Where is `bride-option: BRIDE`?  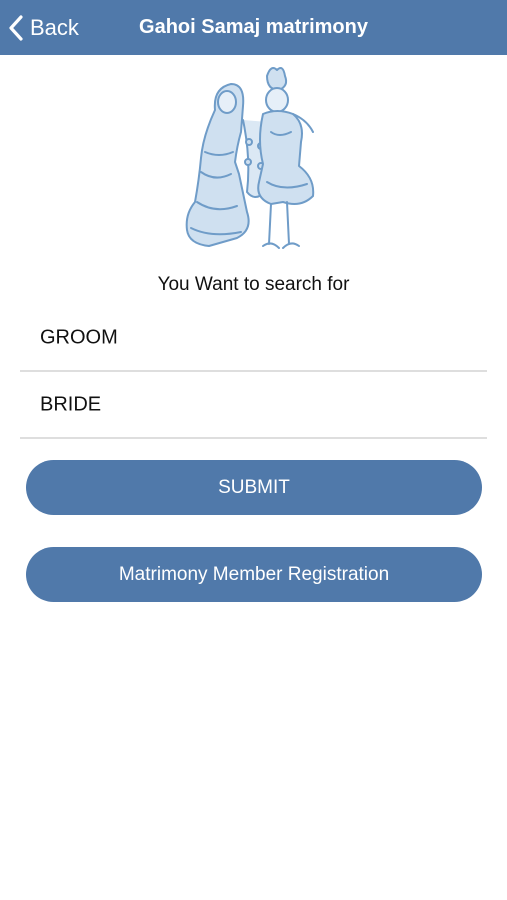 bride-option: BRIDE is located at coordinates (253, 405).